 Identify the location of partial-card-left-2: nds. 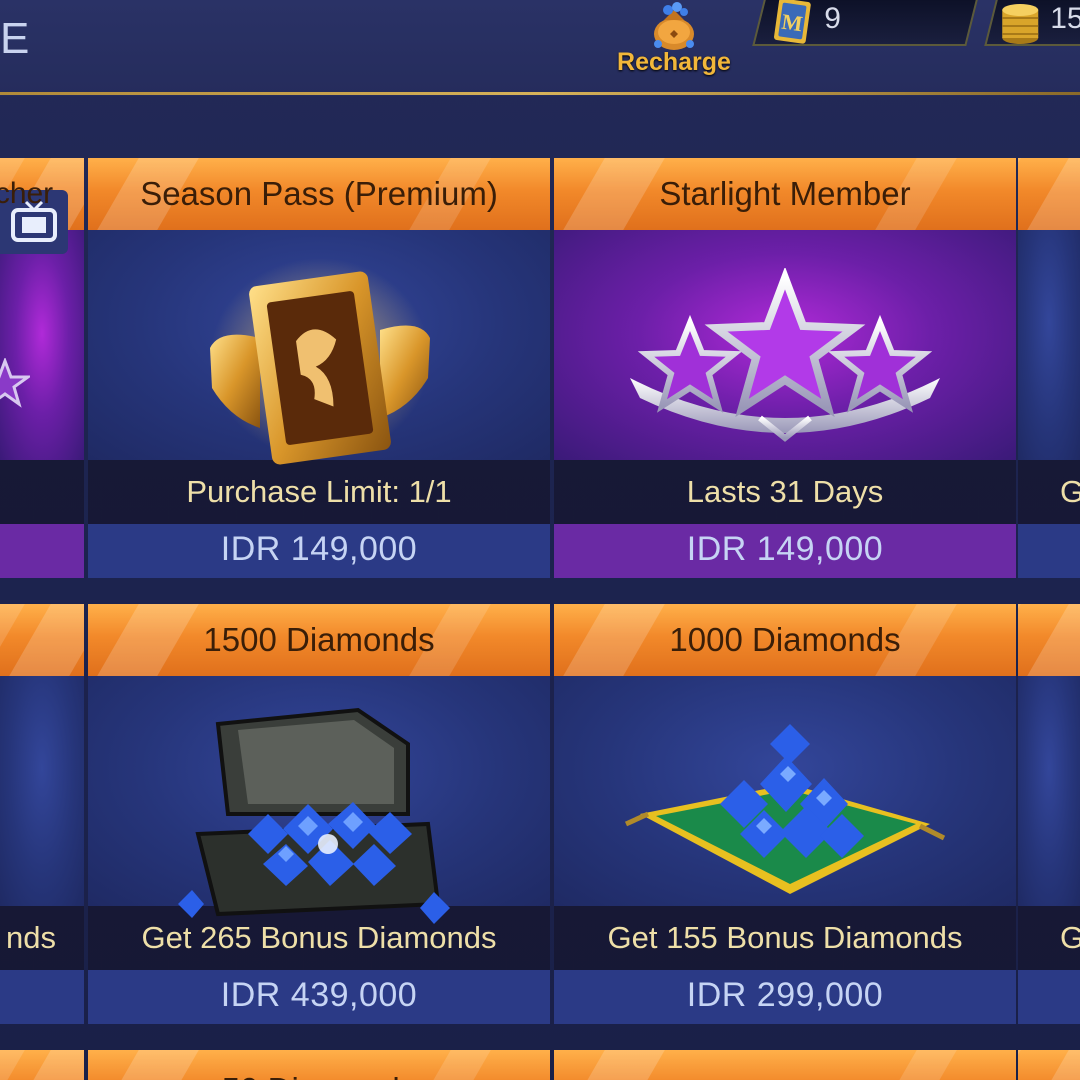
(42, 814).